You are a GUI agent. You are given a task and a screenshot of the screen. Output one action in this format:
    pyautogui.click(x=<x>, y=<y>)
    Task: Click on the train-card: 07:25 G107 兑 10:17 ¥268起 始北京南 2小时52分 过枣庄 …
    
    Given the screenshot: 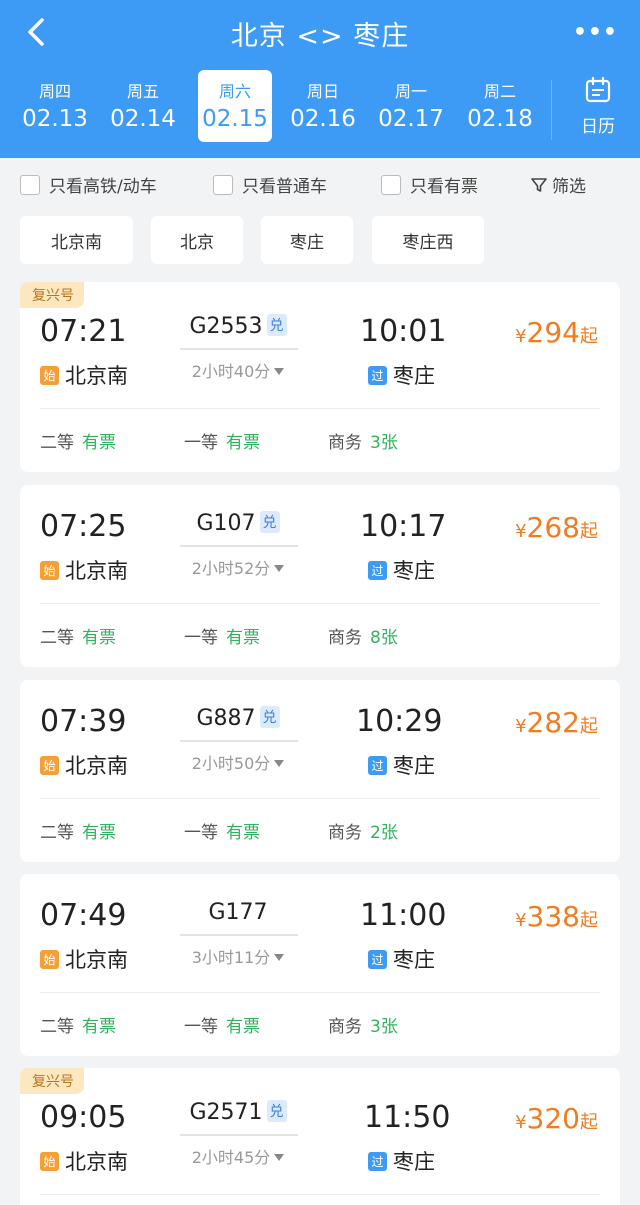 What is the action you would take?
    pyautogui.click(x=320, y=576)
    